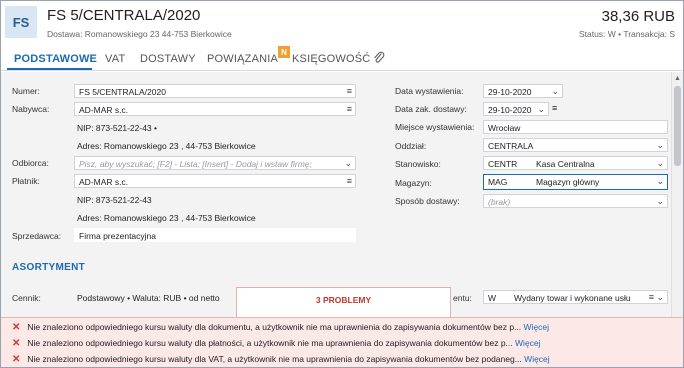 Image resolution: width=684 pixels, height=368 pixels. Describe the element at coordinates (510, 92) in the screenshot. I see `issue-date-value: 29-10-2020` at that location.